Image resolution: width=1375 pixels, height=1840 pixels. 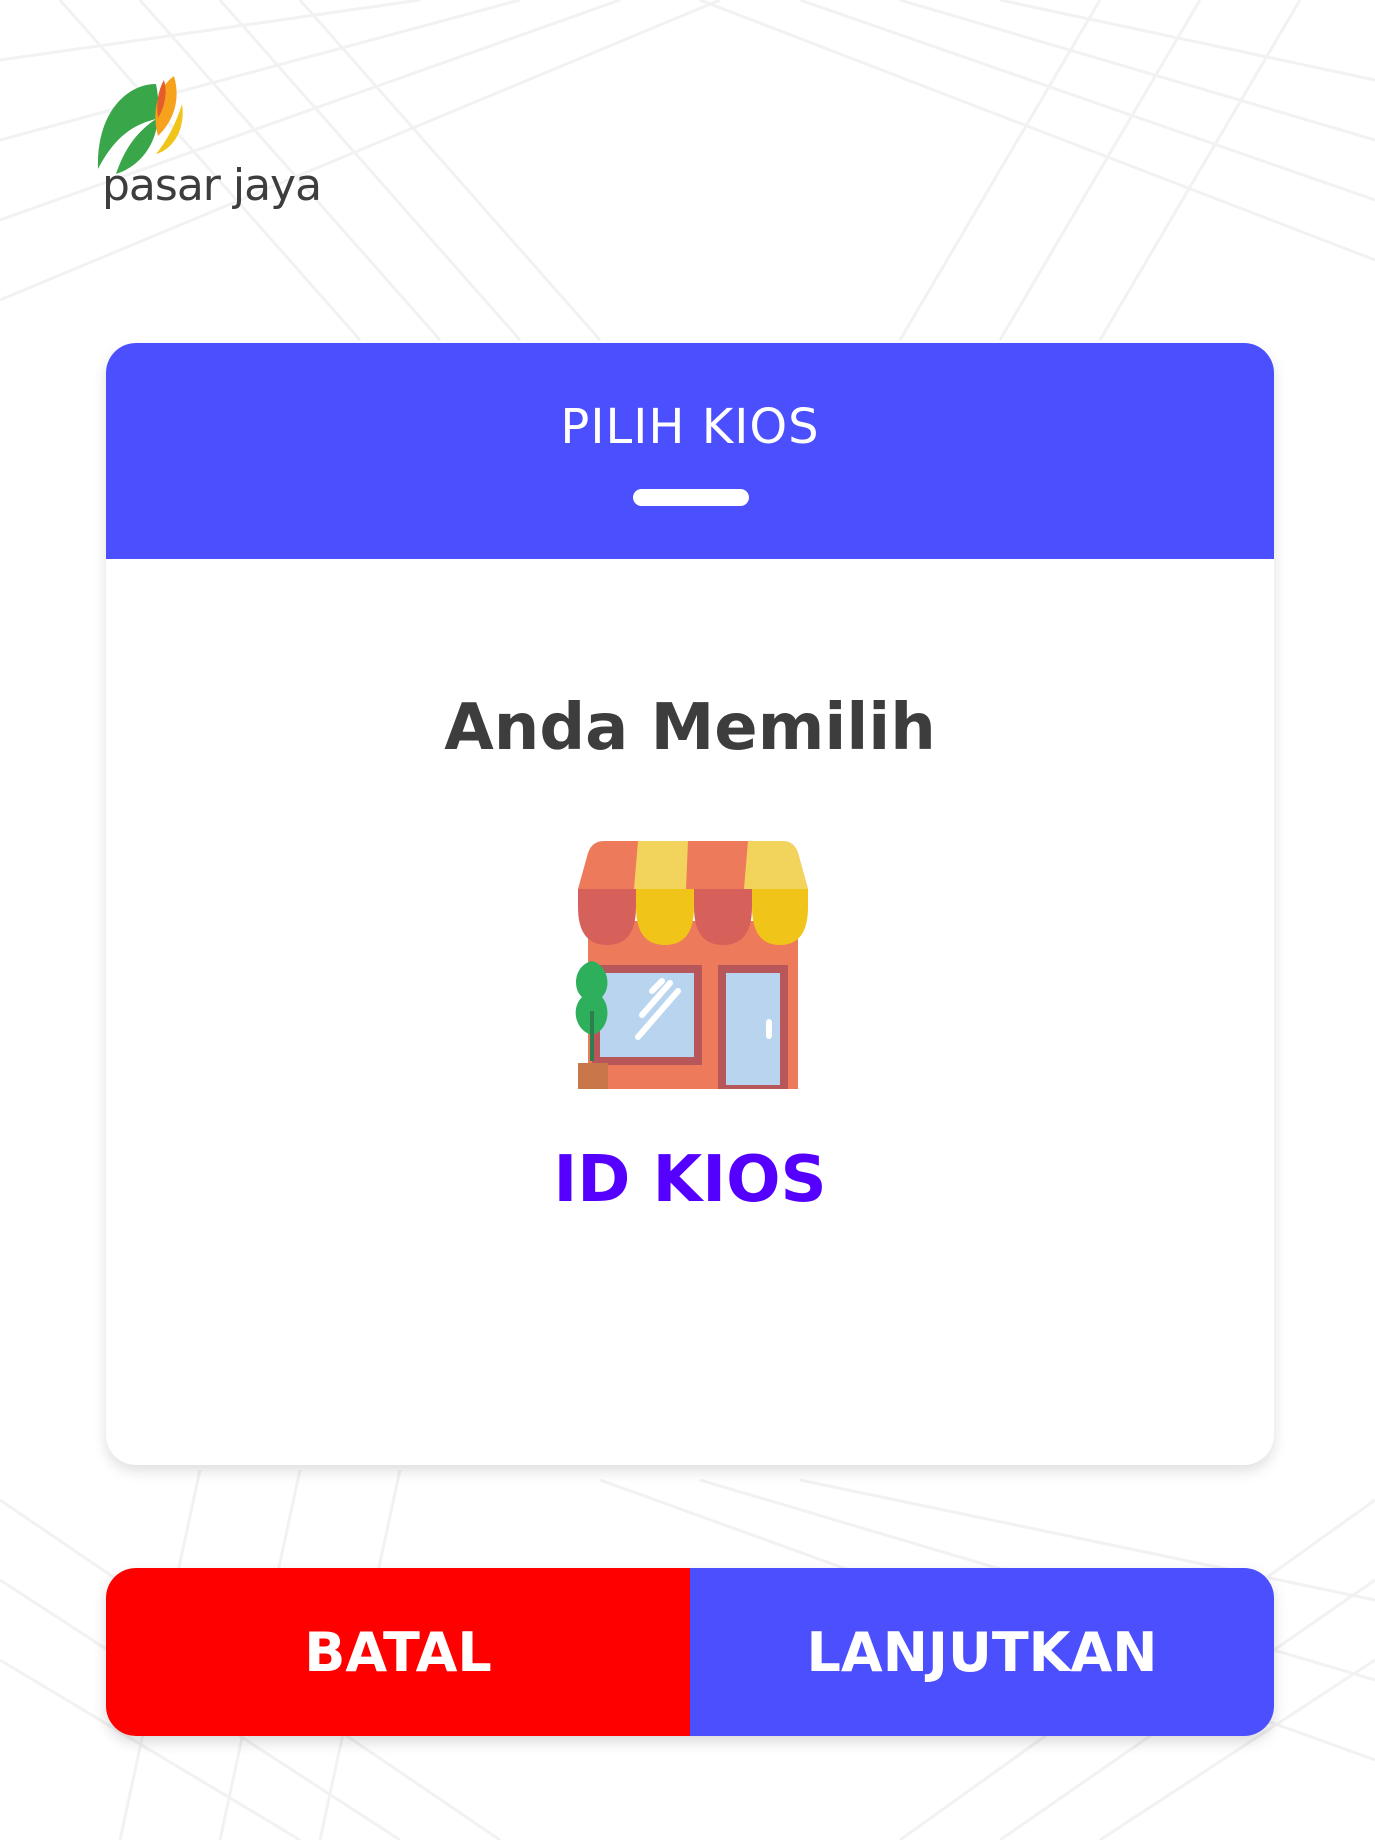 I want to click on kiosk-id-value: ID KIOS, so click(x=690, y=1180).